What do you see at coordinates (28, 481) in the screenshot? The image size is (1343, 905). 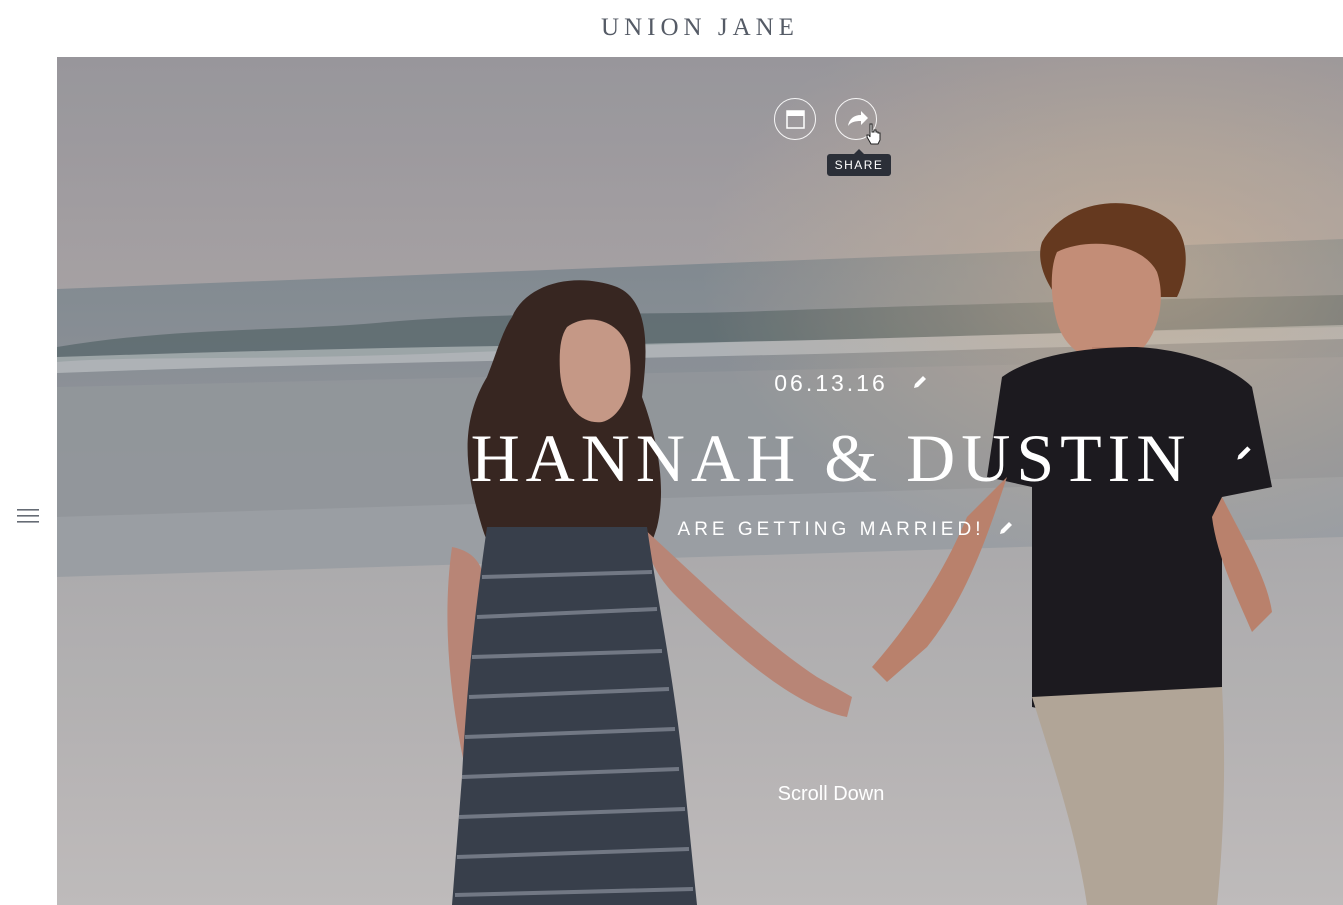 I see `sidebar` at bounding box center [28, 481].